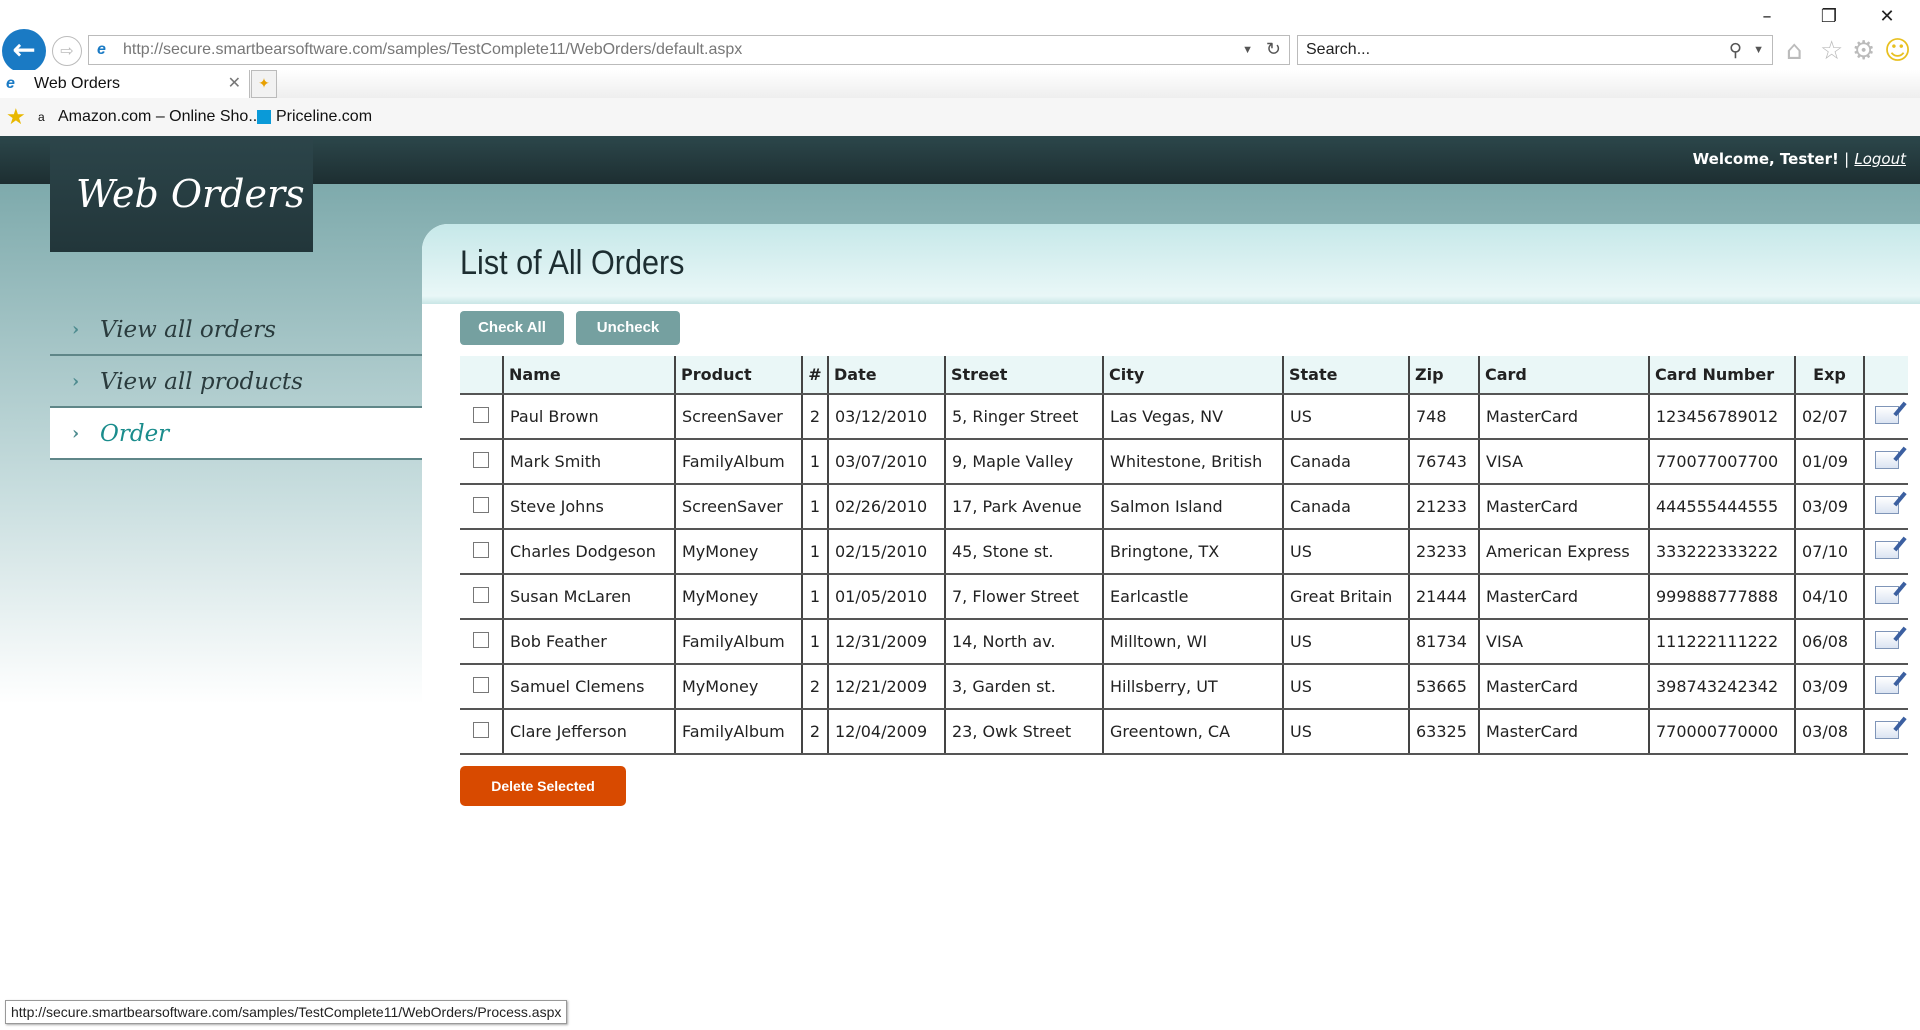  Describe the element at coordinates (324, 117) in the screenshot. I see `favorite-priceline: Priceline.com` at that location.